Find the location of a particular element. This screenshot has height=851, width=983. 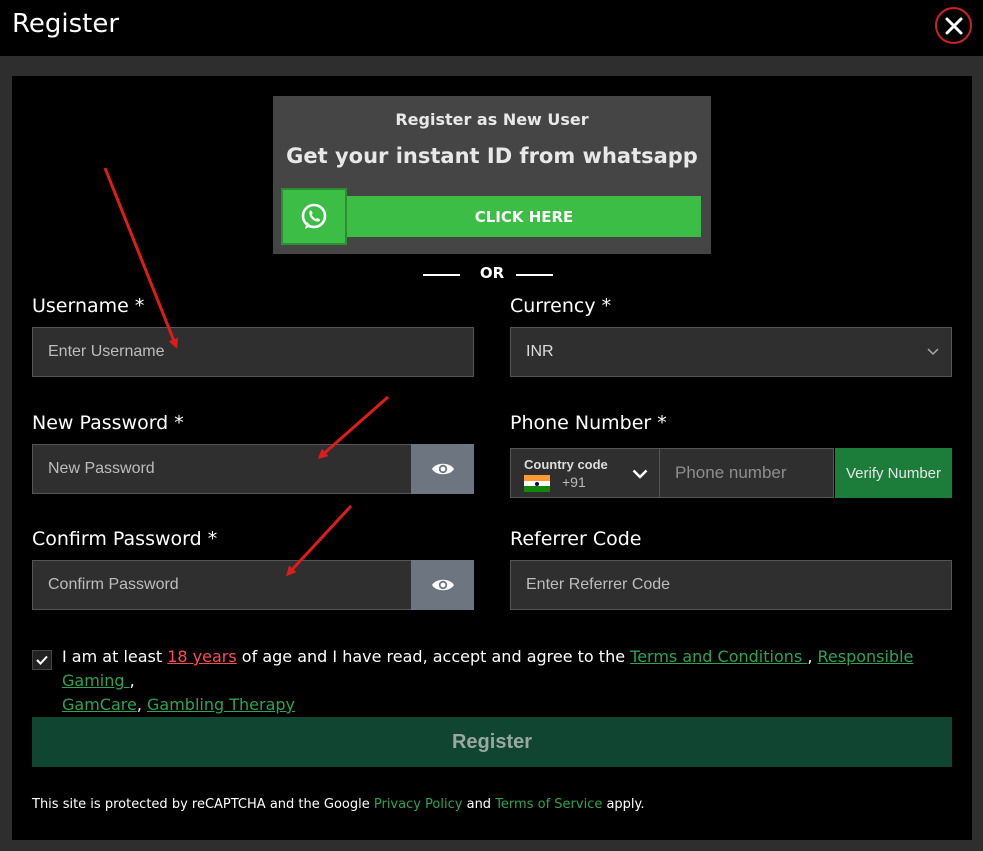

phone-number-group: Country code +91 Verify Number is located at coordinates (731, 473).